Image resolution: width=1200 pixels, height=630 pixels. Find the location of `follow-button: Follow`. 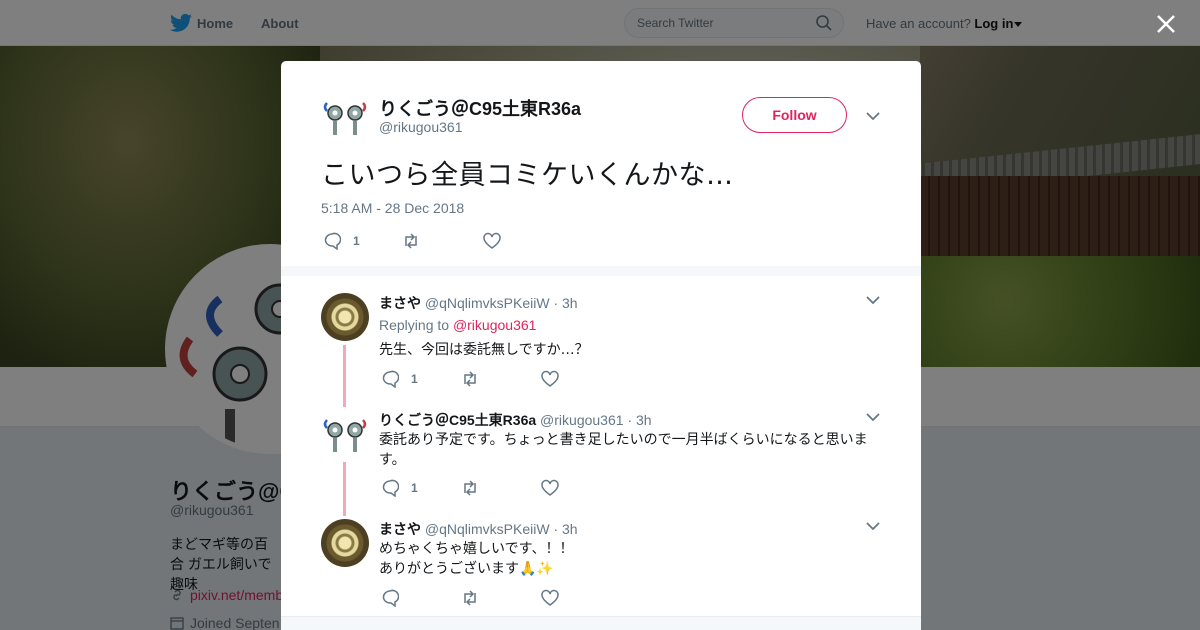

follow-button: Follow is located at coordinates (794, 115).